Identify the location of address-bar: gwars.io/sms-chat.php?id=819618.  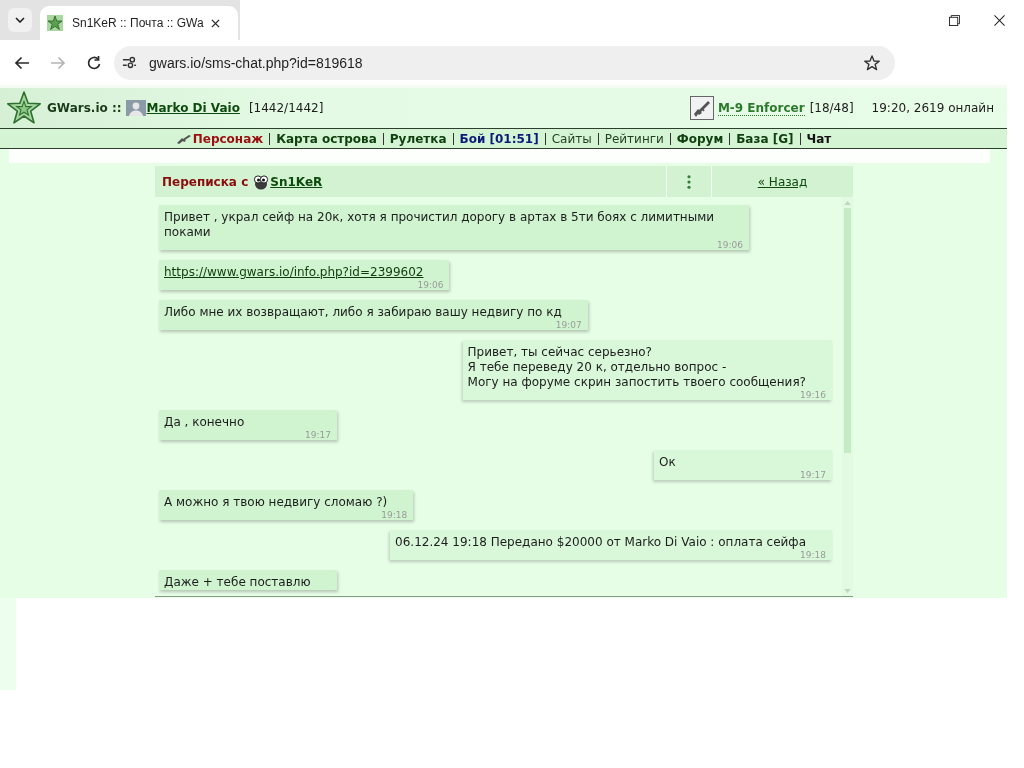
(504, 62).